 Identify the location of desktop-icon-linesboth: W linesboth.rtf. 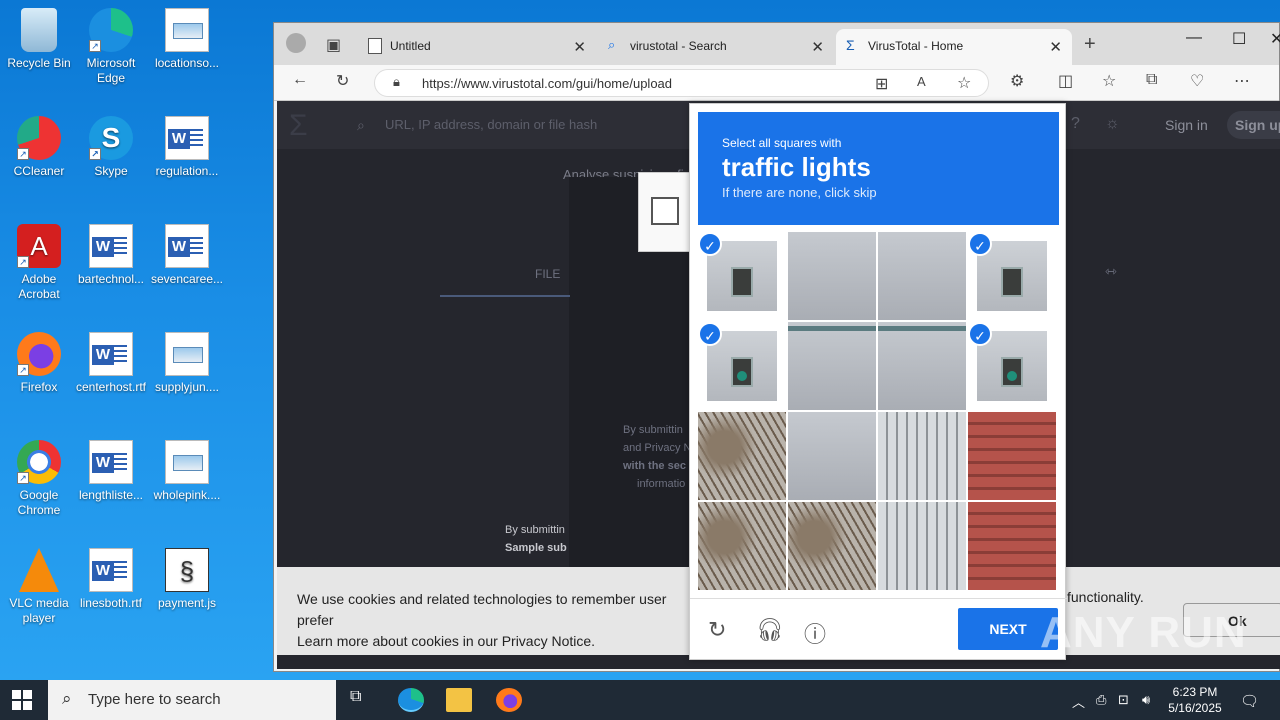
(111, 579).